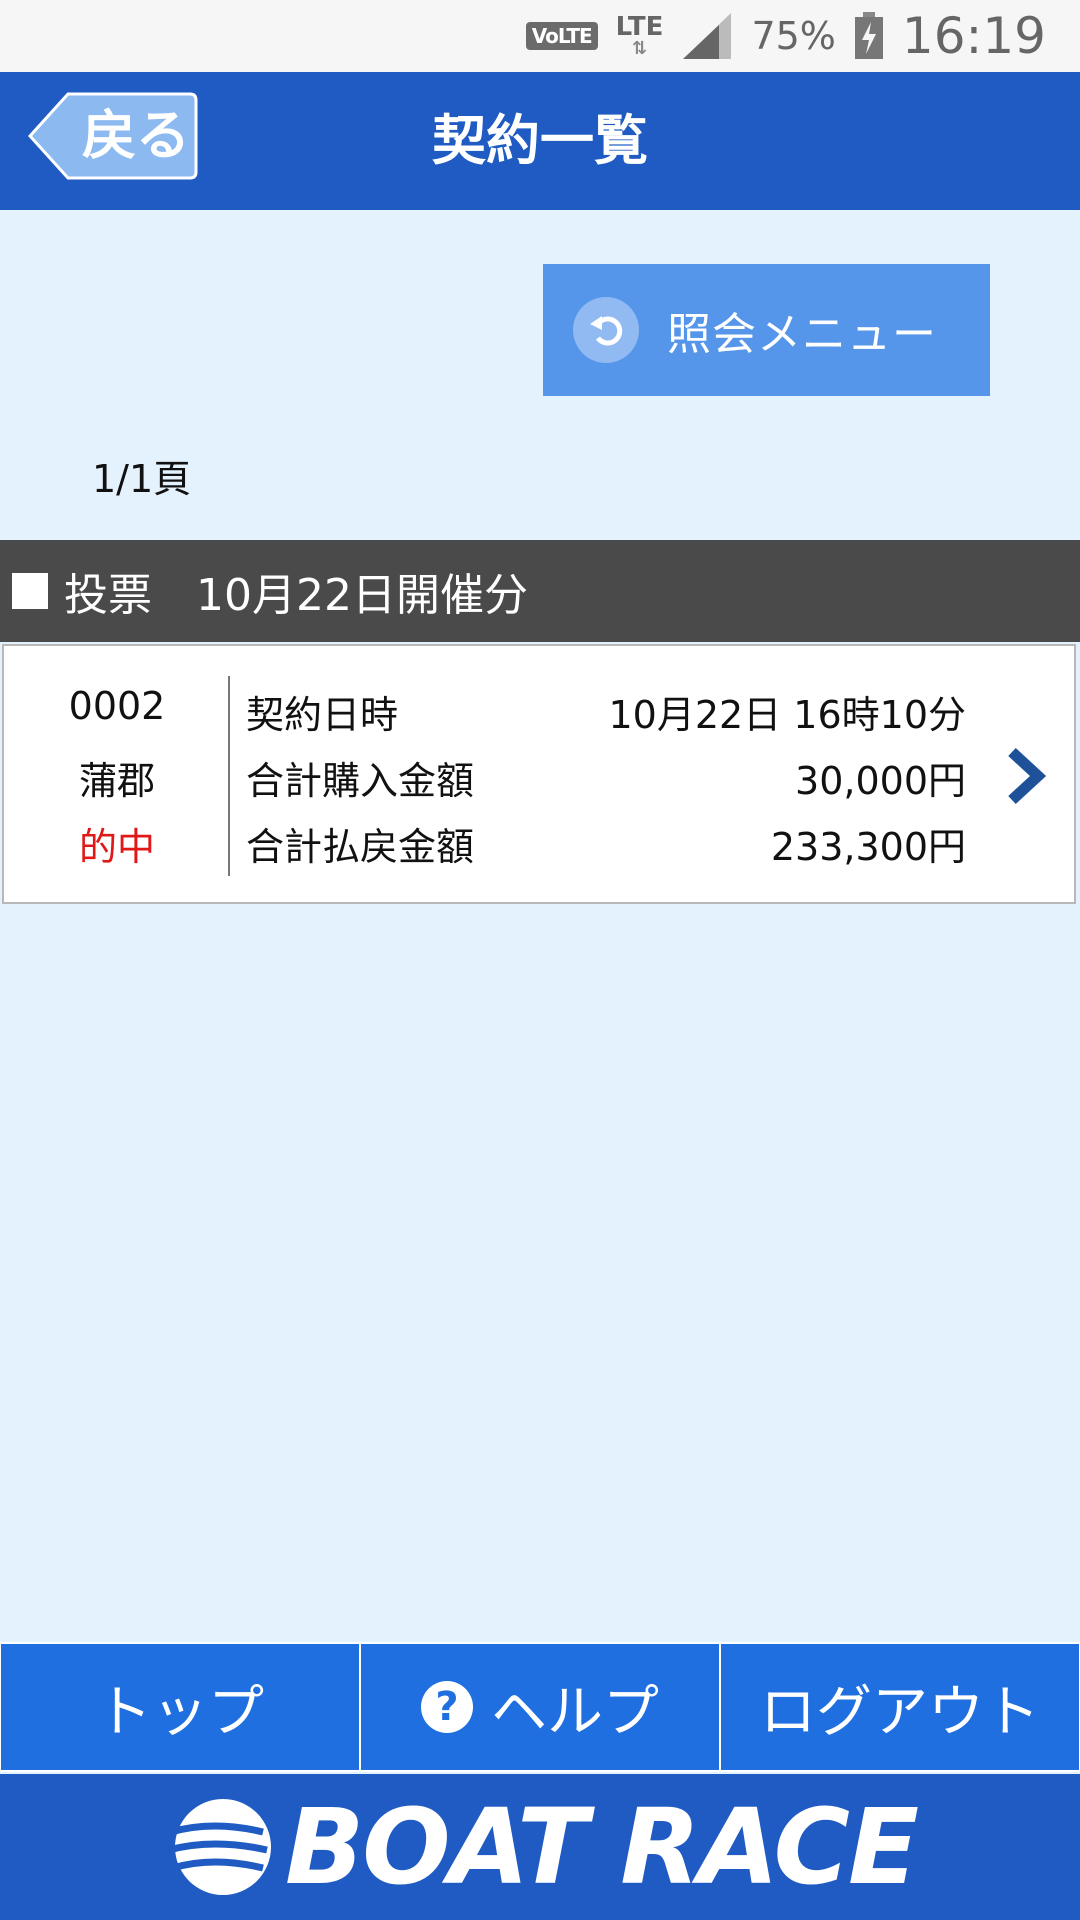  I want to click on contract-summary: 0002 蒲郡 的中, so click(117, 774).